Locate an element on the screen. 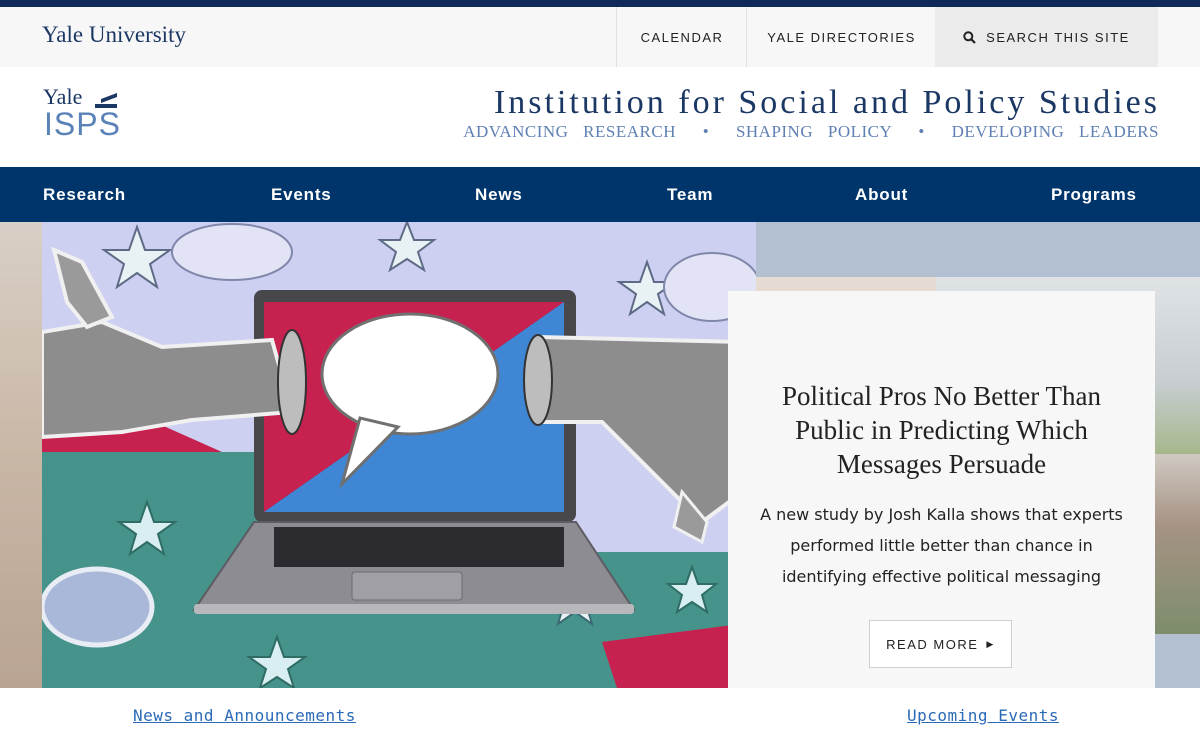  nav-about: About is located at coordinates (881, 194).